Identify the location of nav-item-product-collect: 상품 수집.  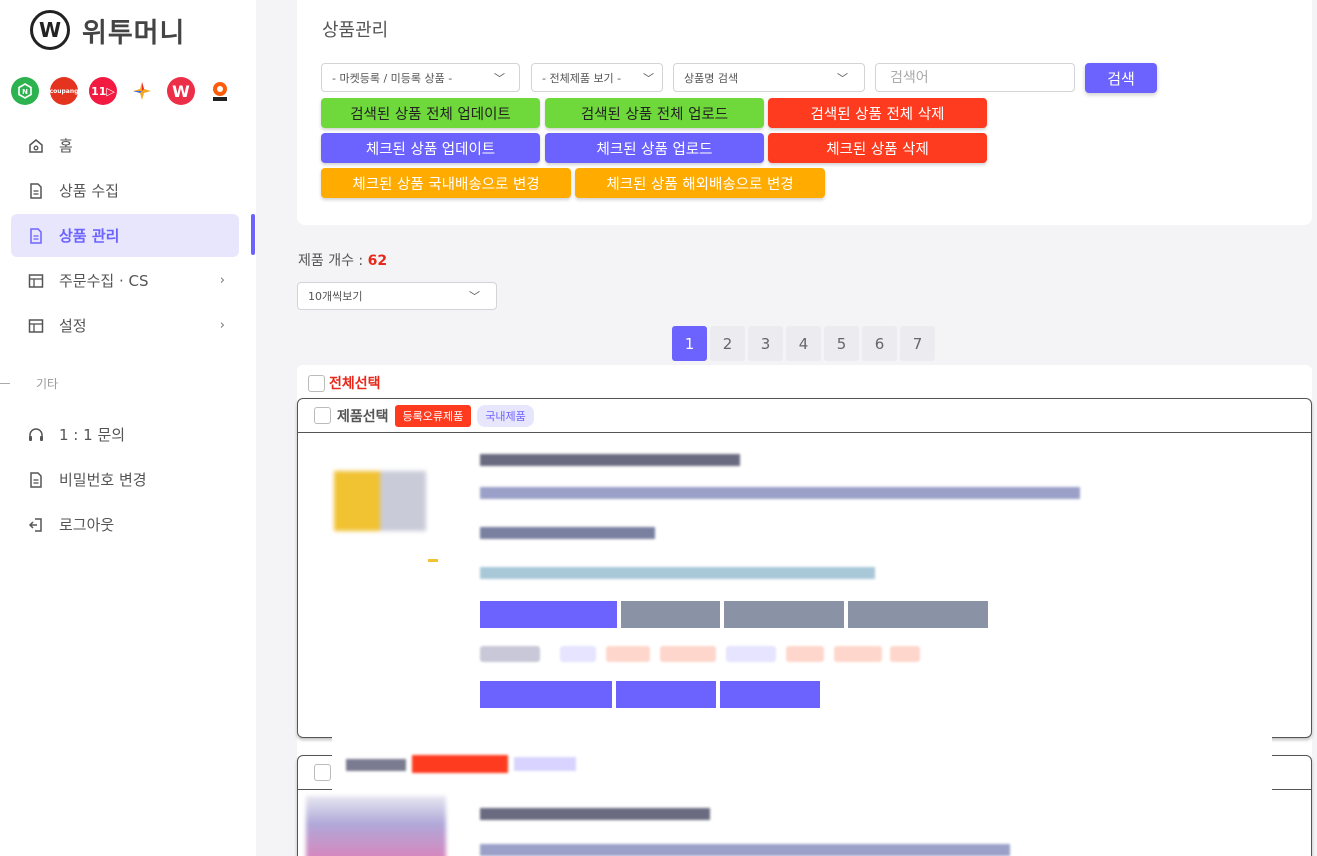
(125, 190).